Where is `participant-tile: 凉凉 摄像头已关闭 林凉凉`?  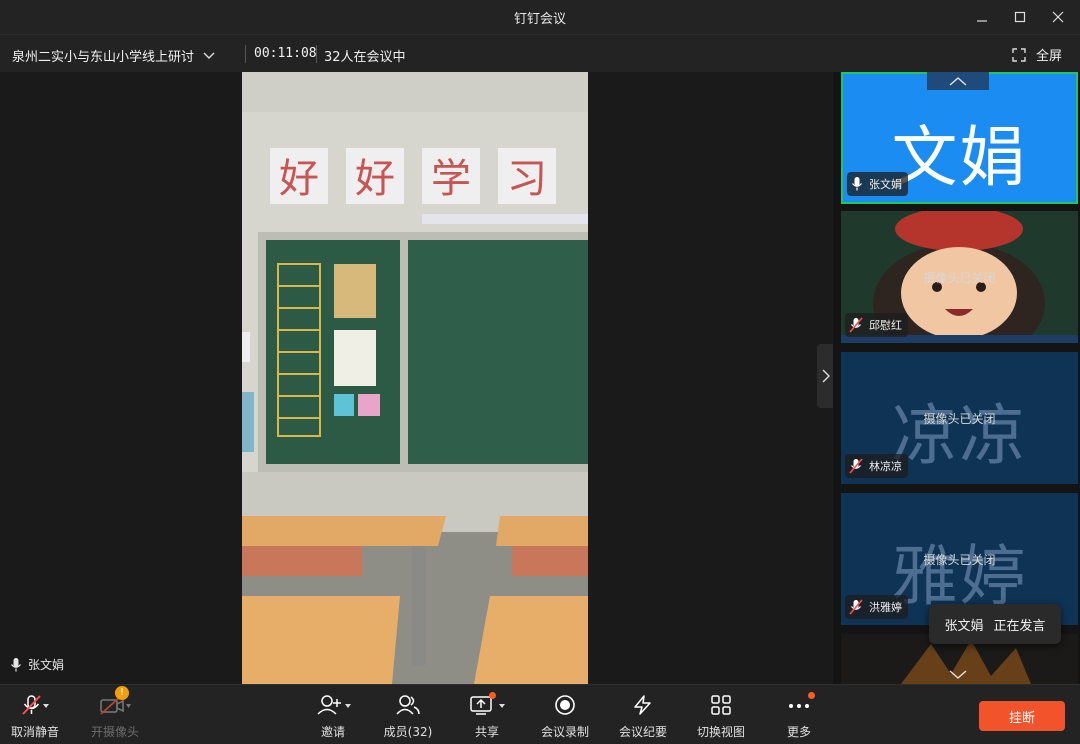 participant-tile: 凉凉 摄像头已关闭 林凉凉 is located at coordinates (959, 418).